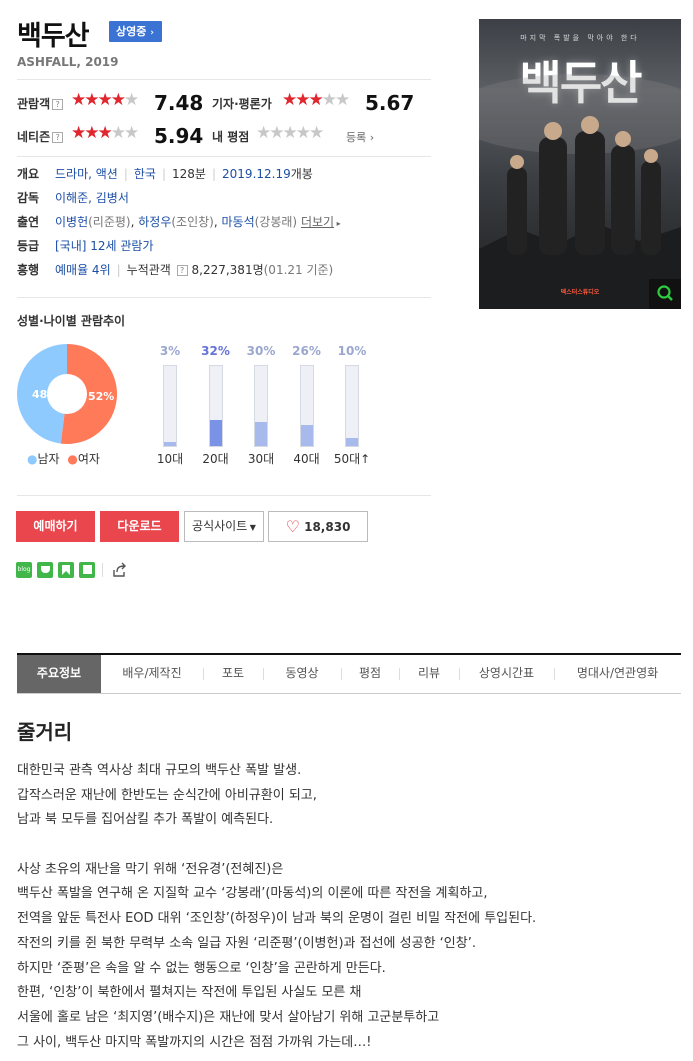 The image size is (693, 1061). Describe the element at coordinates (139, 526) in the screenshot. I see `download-button: 다운로드` at that location.